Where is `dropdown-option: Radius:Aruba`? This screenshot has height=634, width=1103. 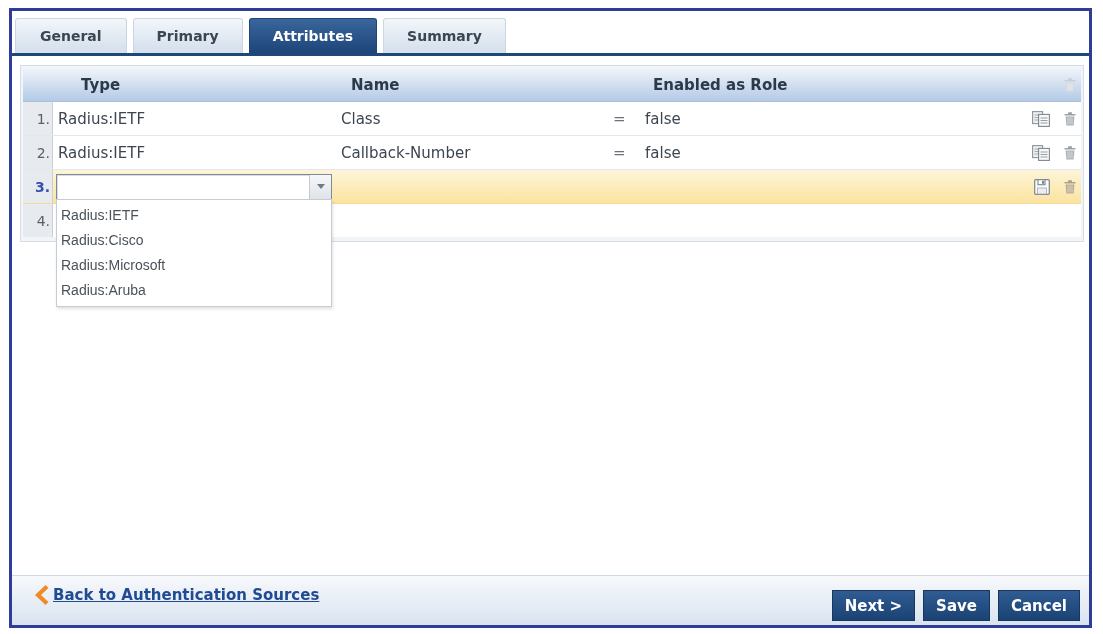 dropdown-option: Radius:Aruba is located at coordinates (194, 289).